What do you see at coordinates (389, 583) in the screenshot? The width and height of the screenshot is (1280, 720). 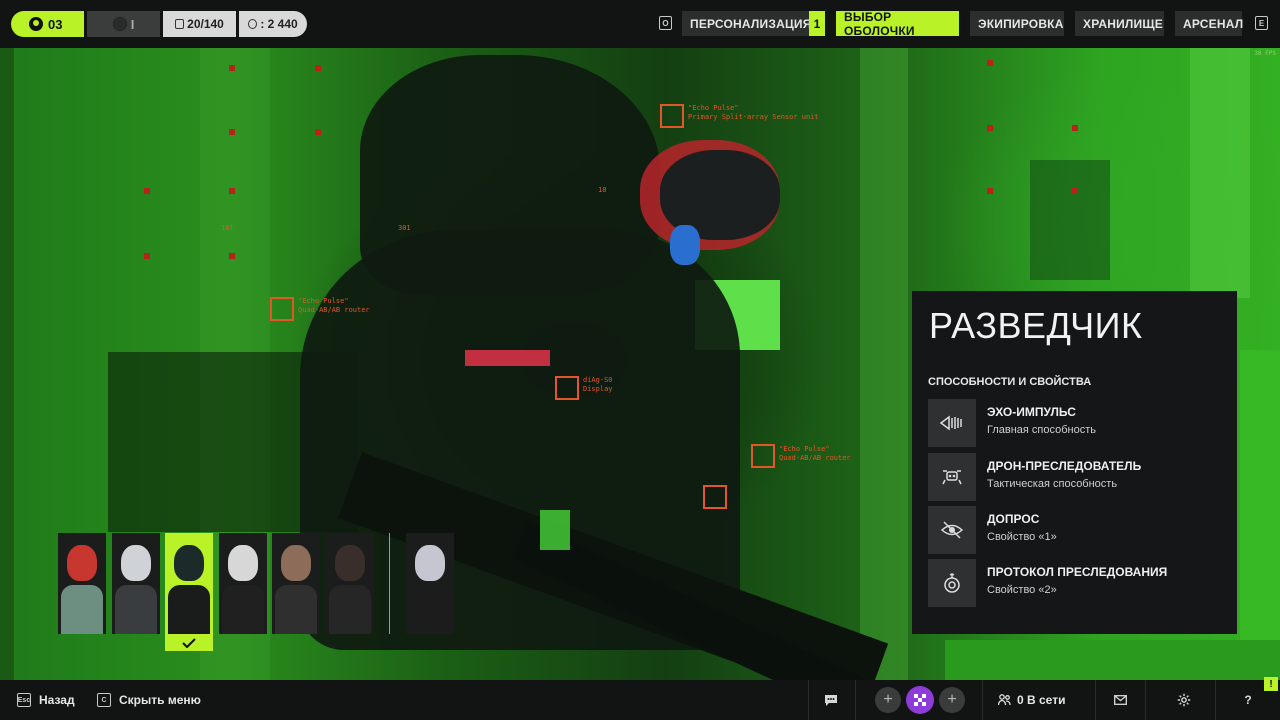 I see `roster-divider` at bounding box center [389, 583].